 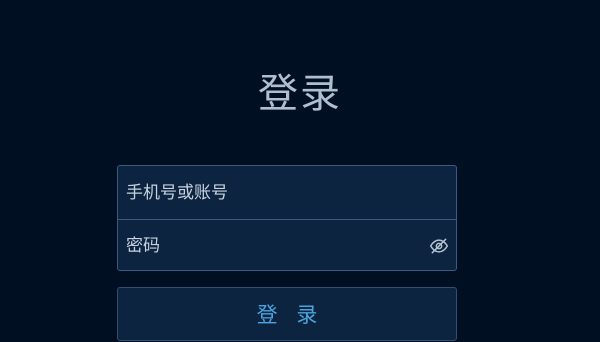 What do you see at coordinates (300, 94) in the screenshot?
I see `page-title: 登录` at bounding box center [300, 94].